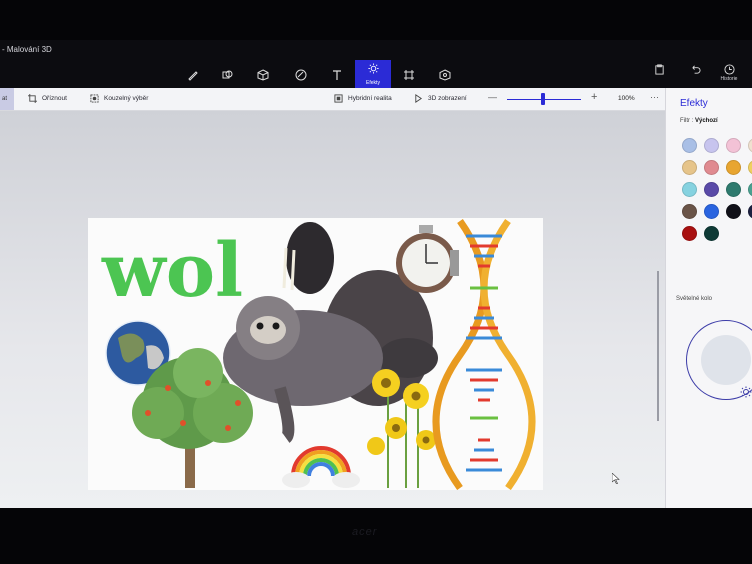 This screenshot has height=564, width=752. Describe the element at coordinates (616, 478) in the screenshot. I see `mouse-cursor-icon` at that location.